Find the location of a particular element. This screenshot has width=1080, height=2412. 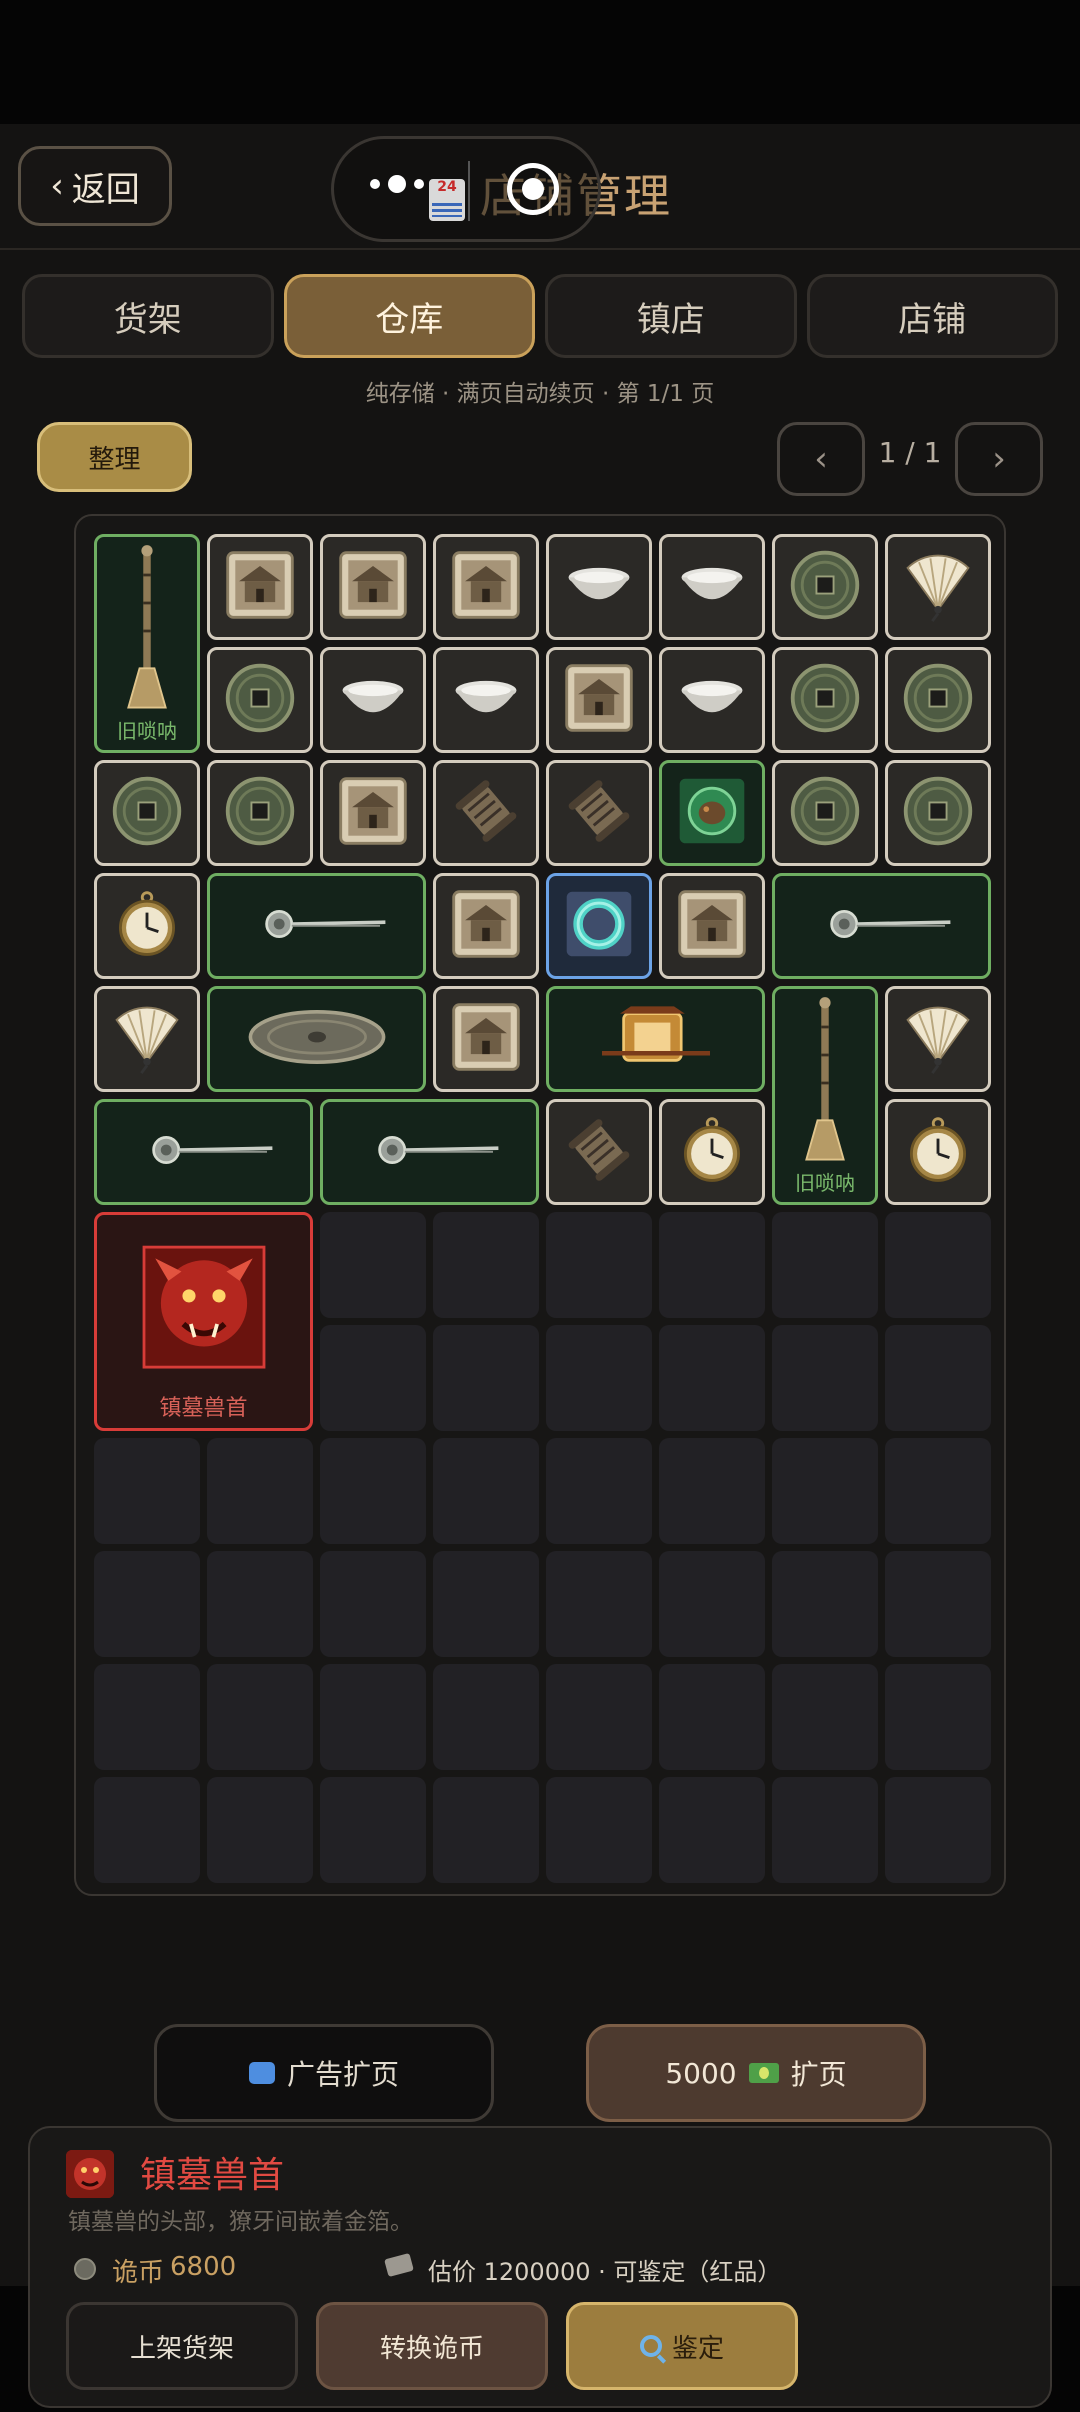

tab-shelf: 货架 is located at coordinates (148, 316).